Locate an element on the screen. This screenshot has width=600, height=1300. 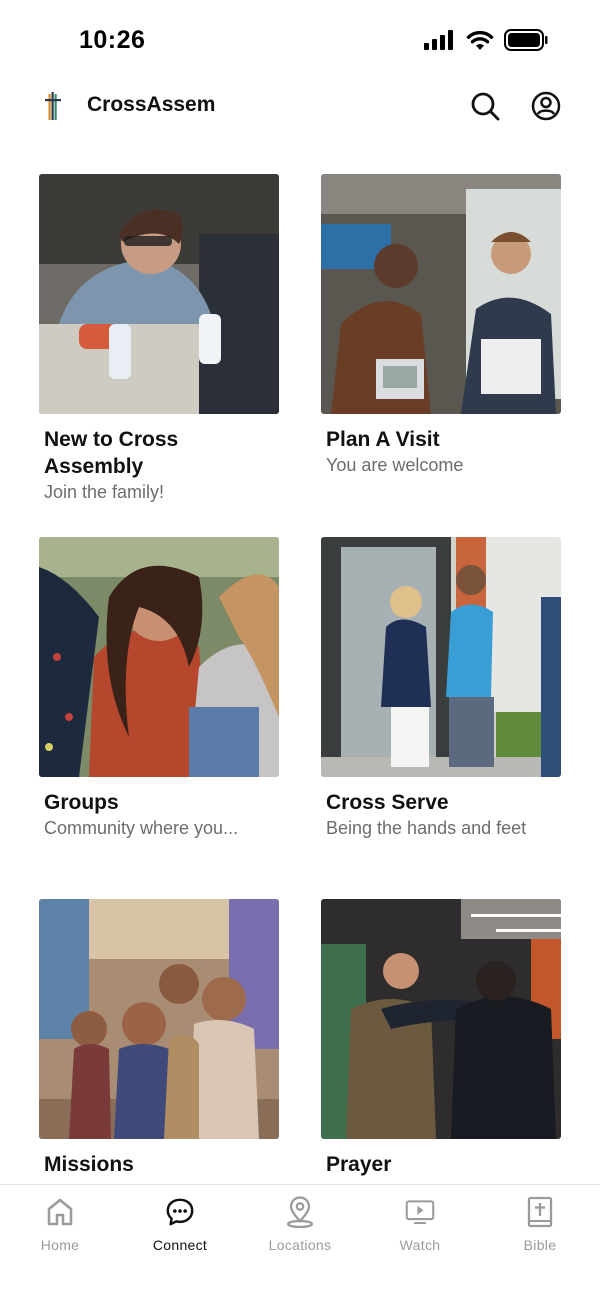
card-missions: Missions is located at coordinates (159, 1038).